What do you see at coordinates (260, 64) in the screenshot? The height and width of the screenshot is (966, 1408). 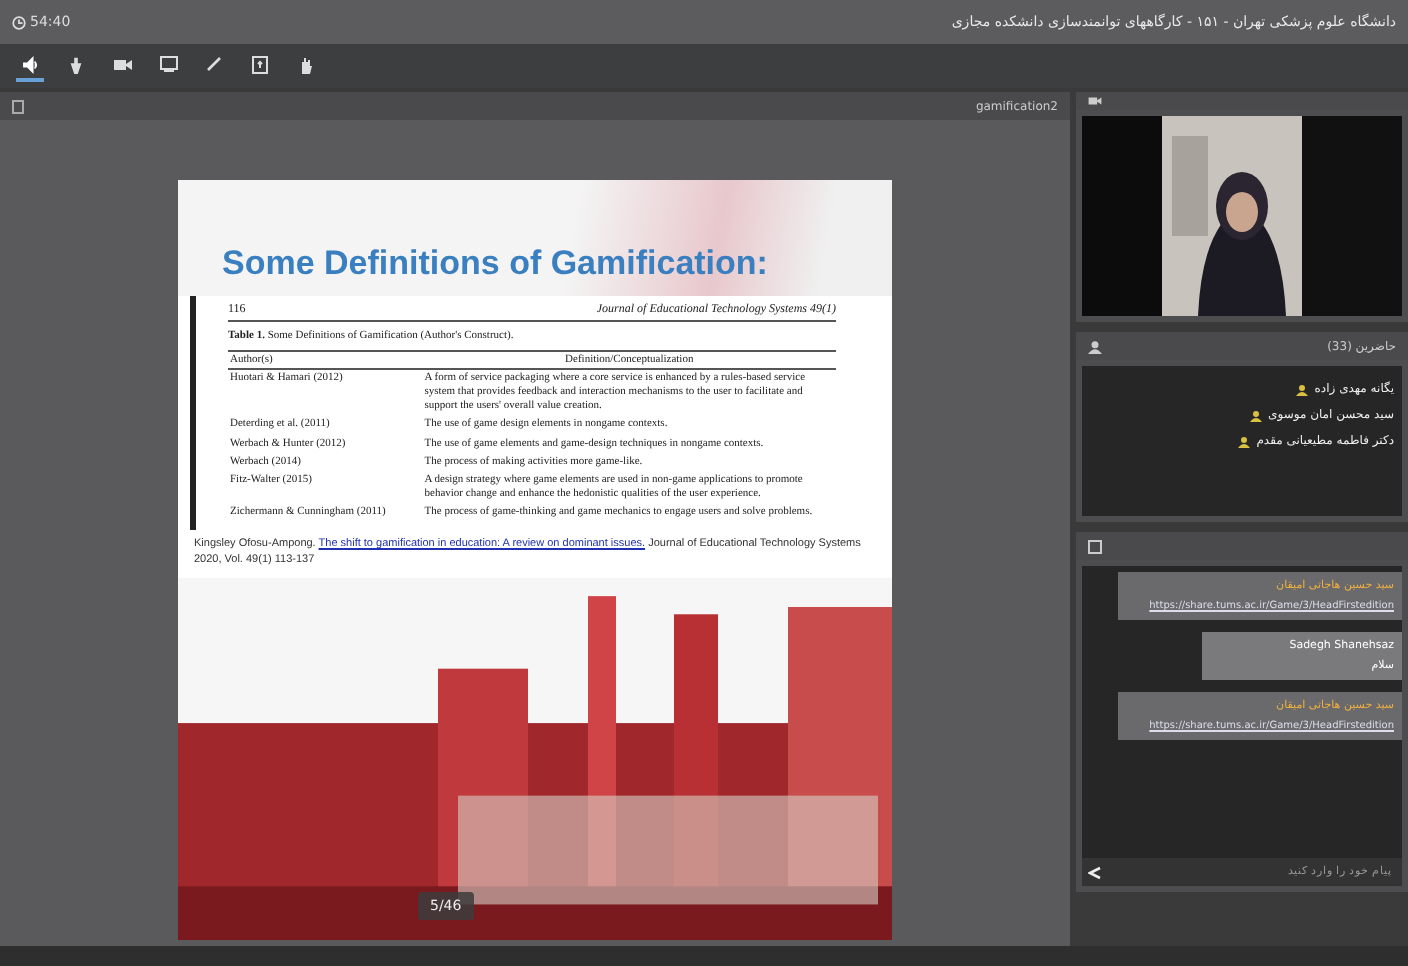 I see `share-icon` at bounding box center [260, 64].